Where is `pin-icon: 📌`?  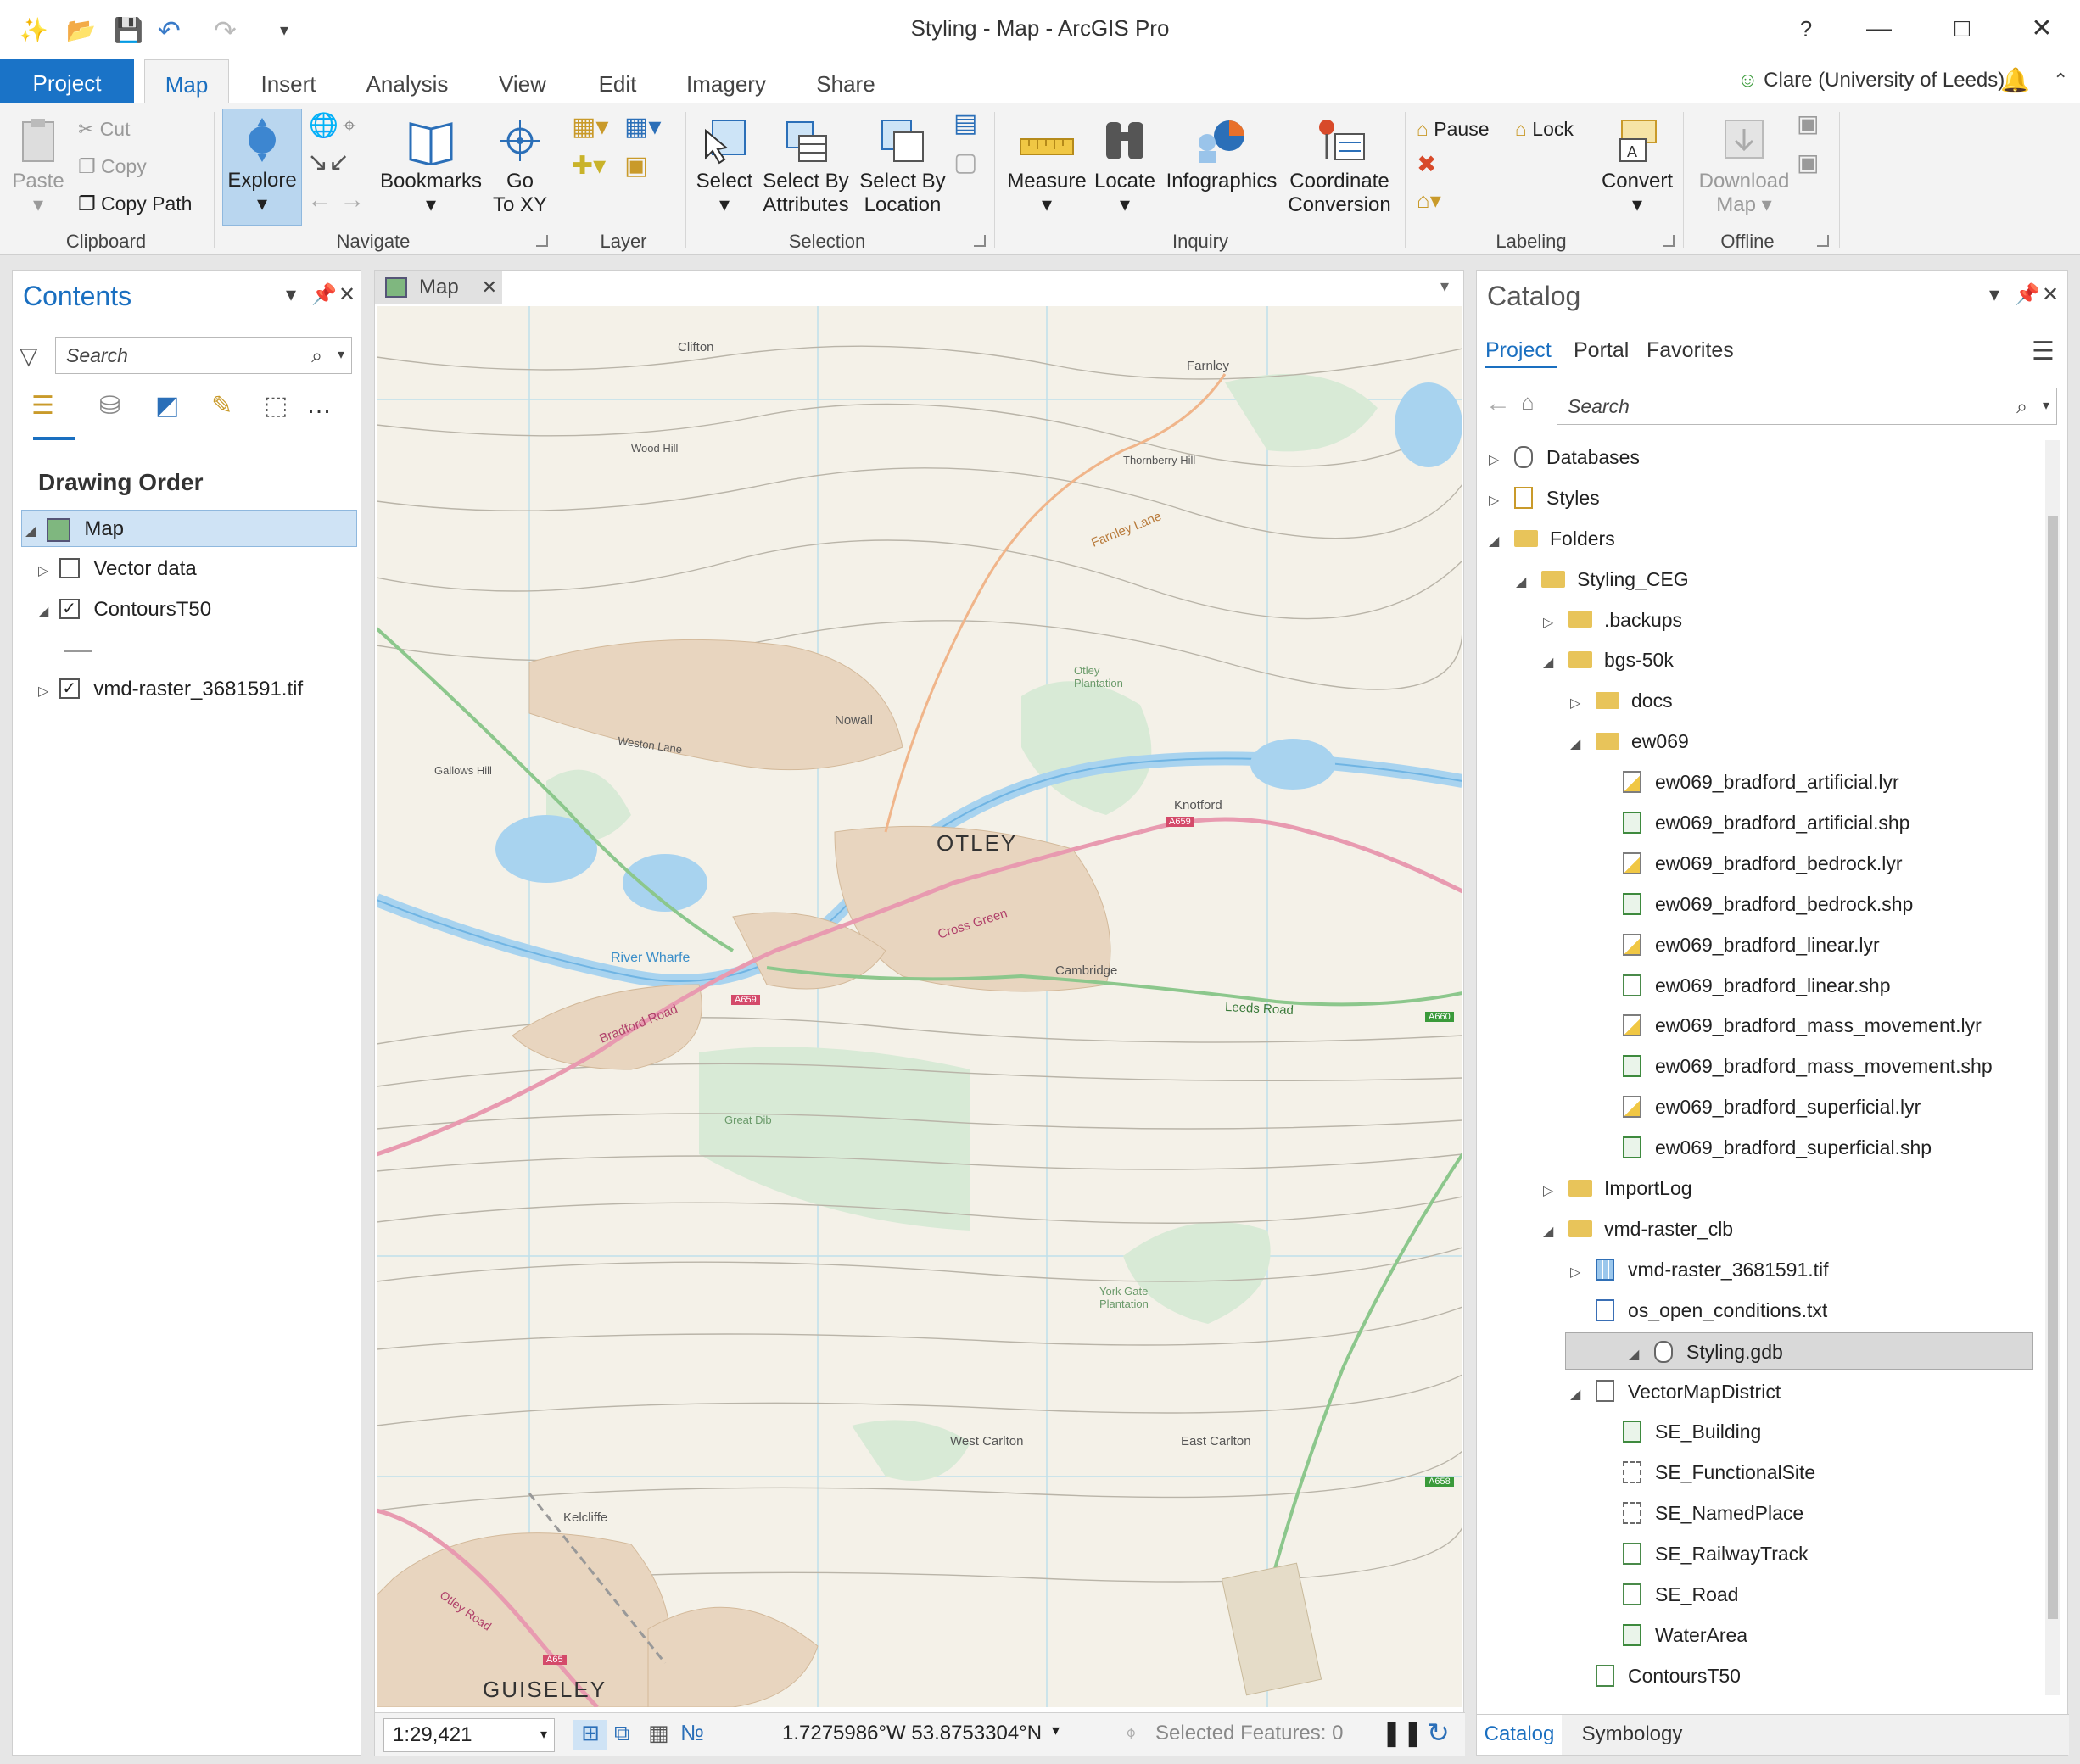
pin-icon: 📌 is located at coordinates (324, 294).